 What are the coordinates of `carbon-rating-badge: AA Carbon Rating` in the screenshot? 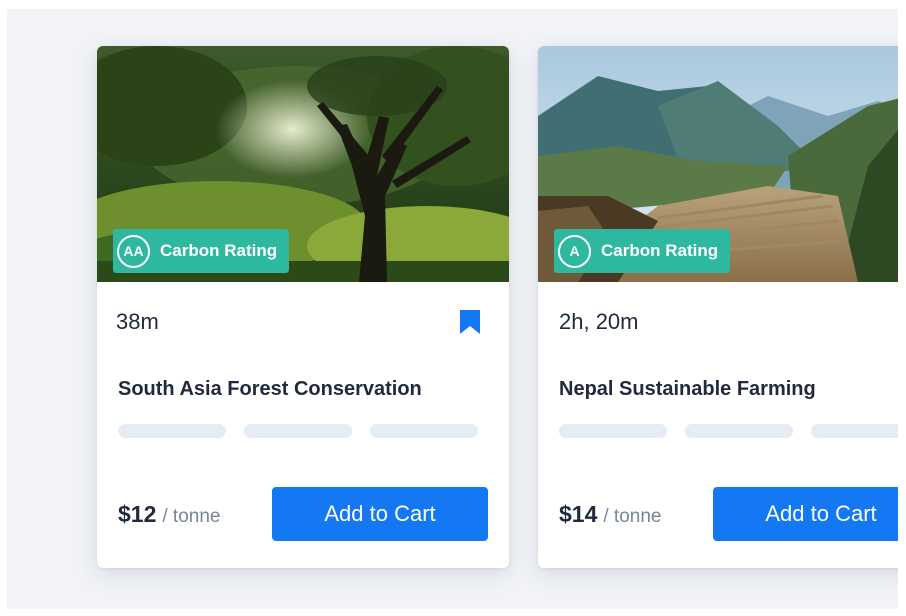 It's located at (201, 251).